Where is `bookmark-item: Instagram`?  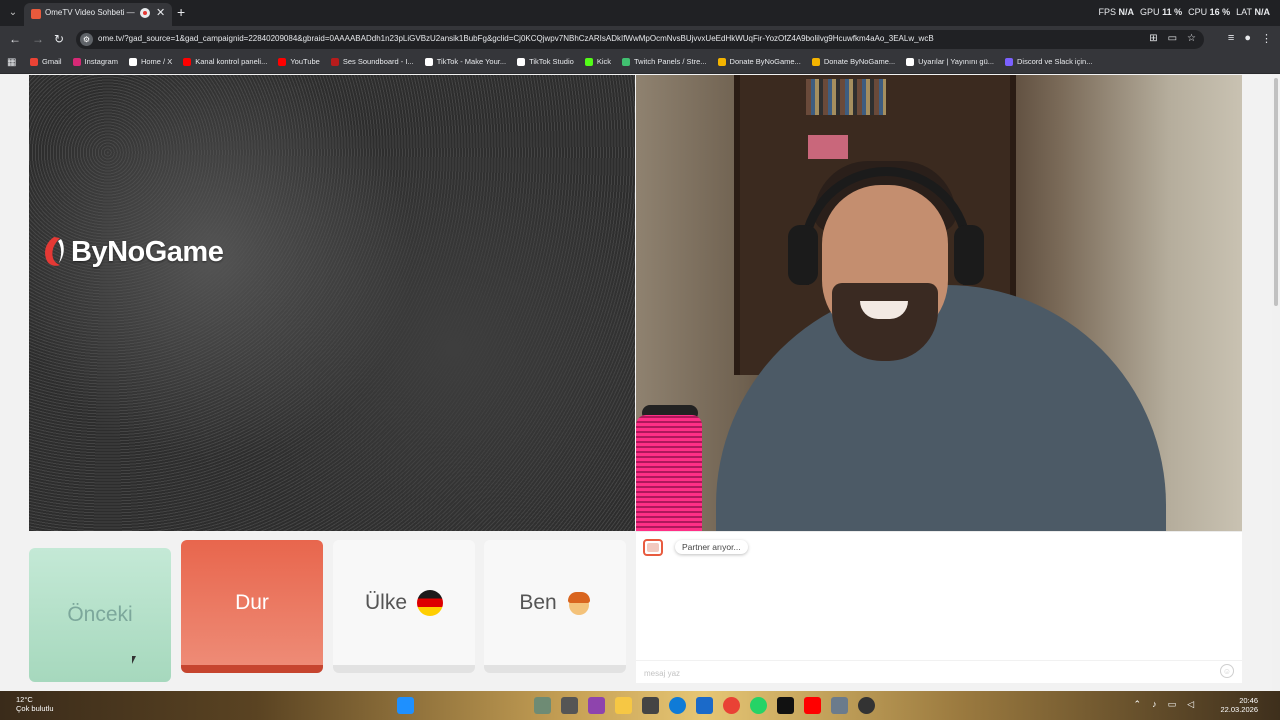 bookmark-item: Instagram is located at coordinates (95, 61).